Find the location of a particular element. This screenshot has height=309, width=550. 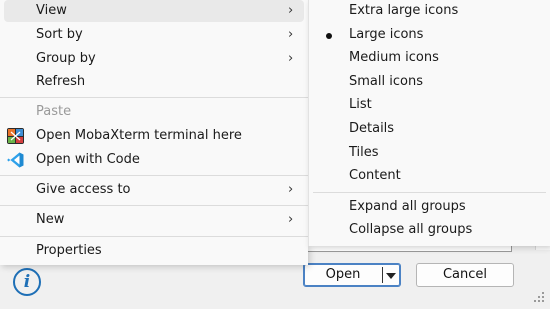

menu-item-label: Give access to is located at coordinates (83, 189).